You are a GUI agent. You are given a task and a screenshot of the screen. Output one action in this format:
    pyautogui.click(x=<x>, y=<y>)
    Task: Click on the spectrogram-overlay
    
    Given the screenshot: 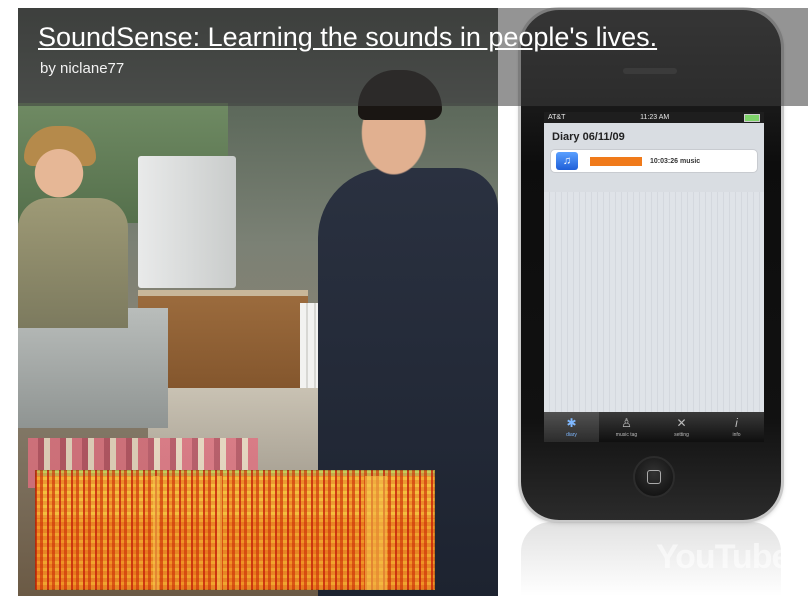 What is the action you would take?
    pyautogui.click(x=235, y=530)
    